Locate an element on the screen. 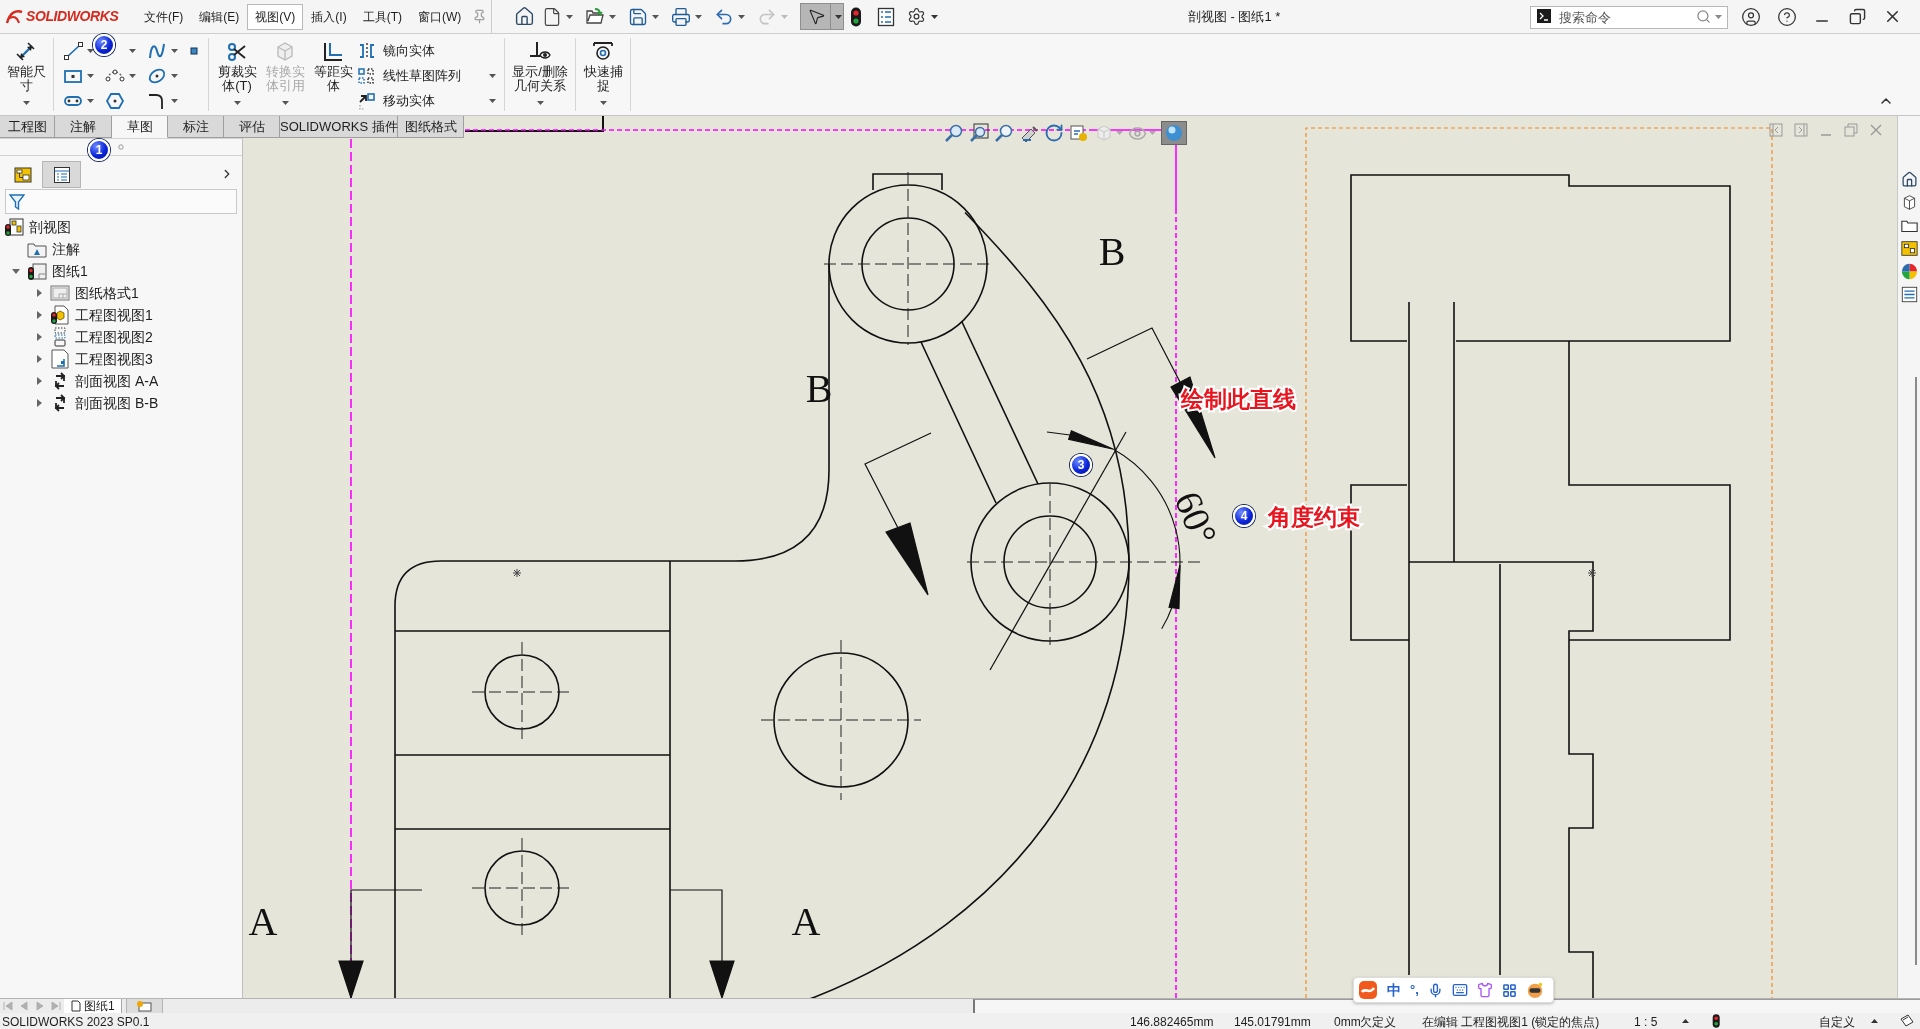 This screenshot has height=1029, width=1920. property-list-icon is located at coordinates (61, 174).